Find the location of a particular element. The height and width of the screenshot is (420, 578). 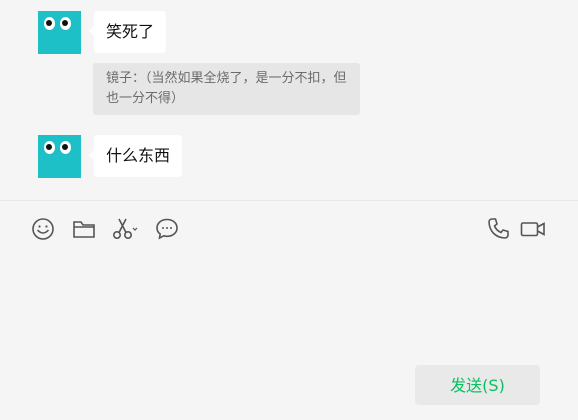

scissors-icon is located at coordinates (126, 229).